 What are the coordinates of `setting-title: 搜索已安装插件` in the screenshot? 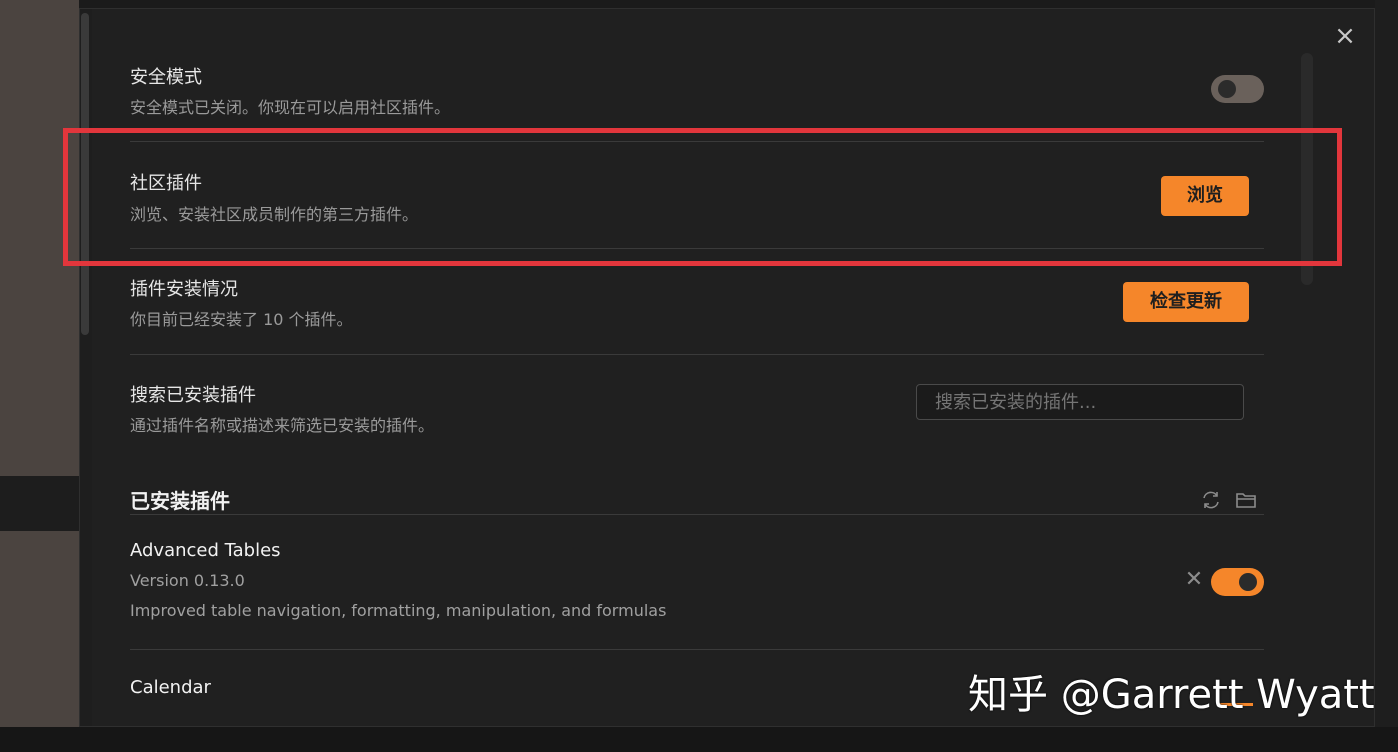 It's located at (193, 395).